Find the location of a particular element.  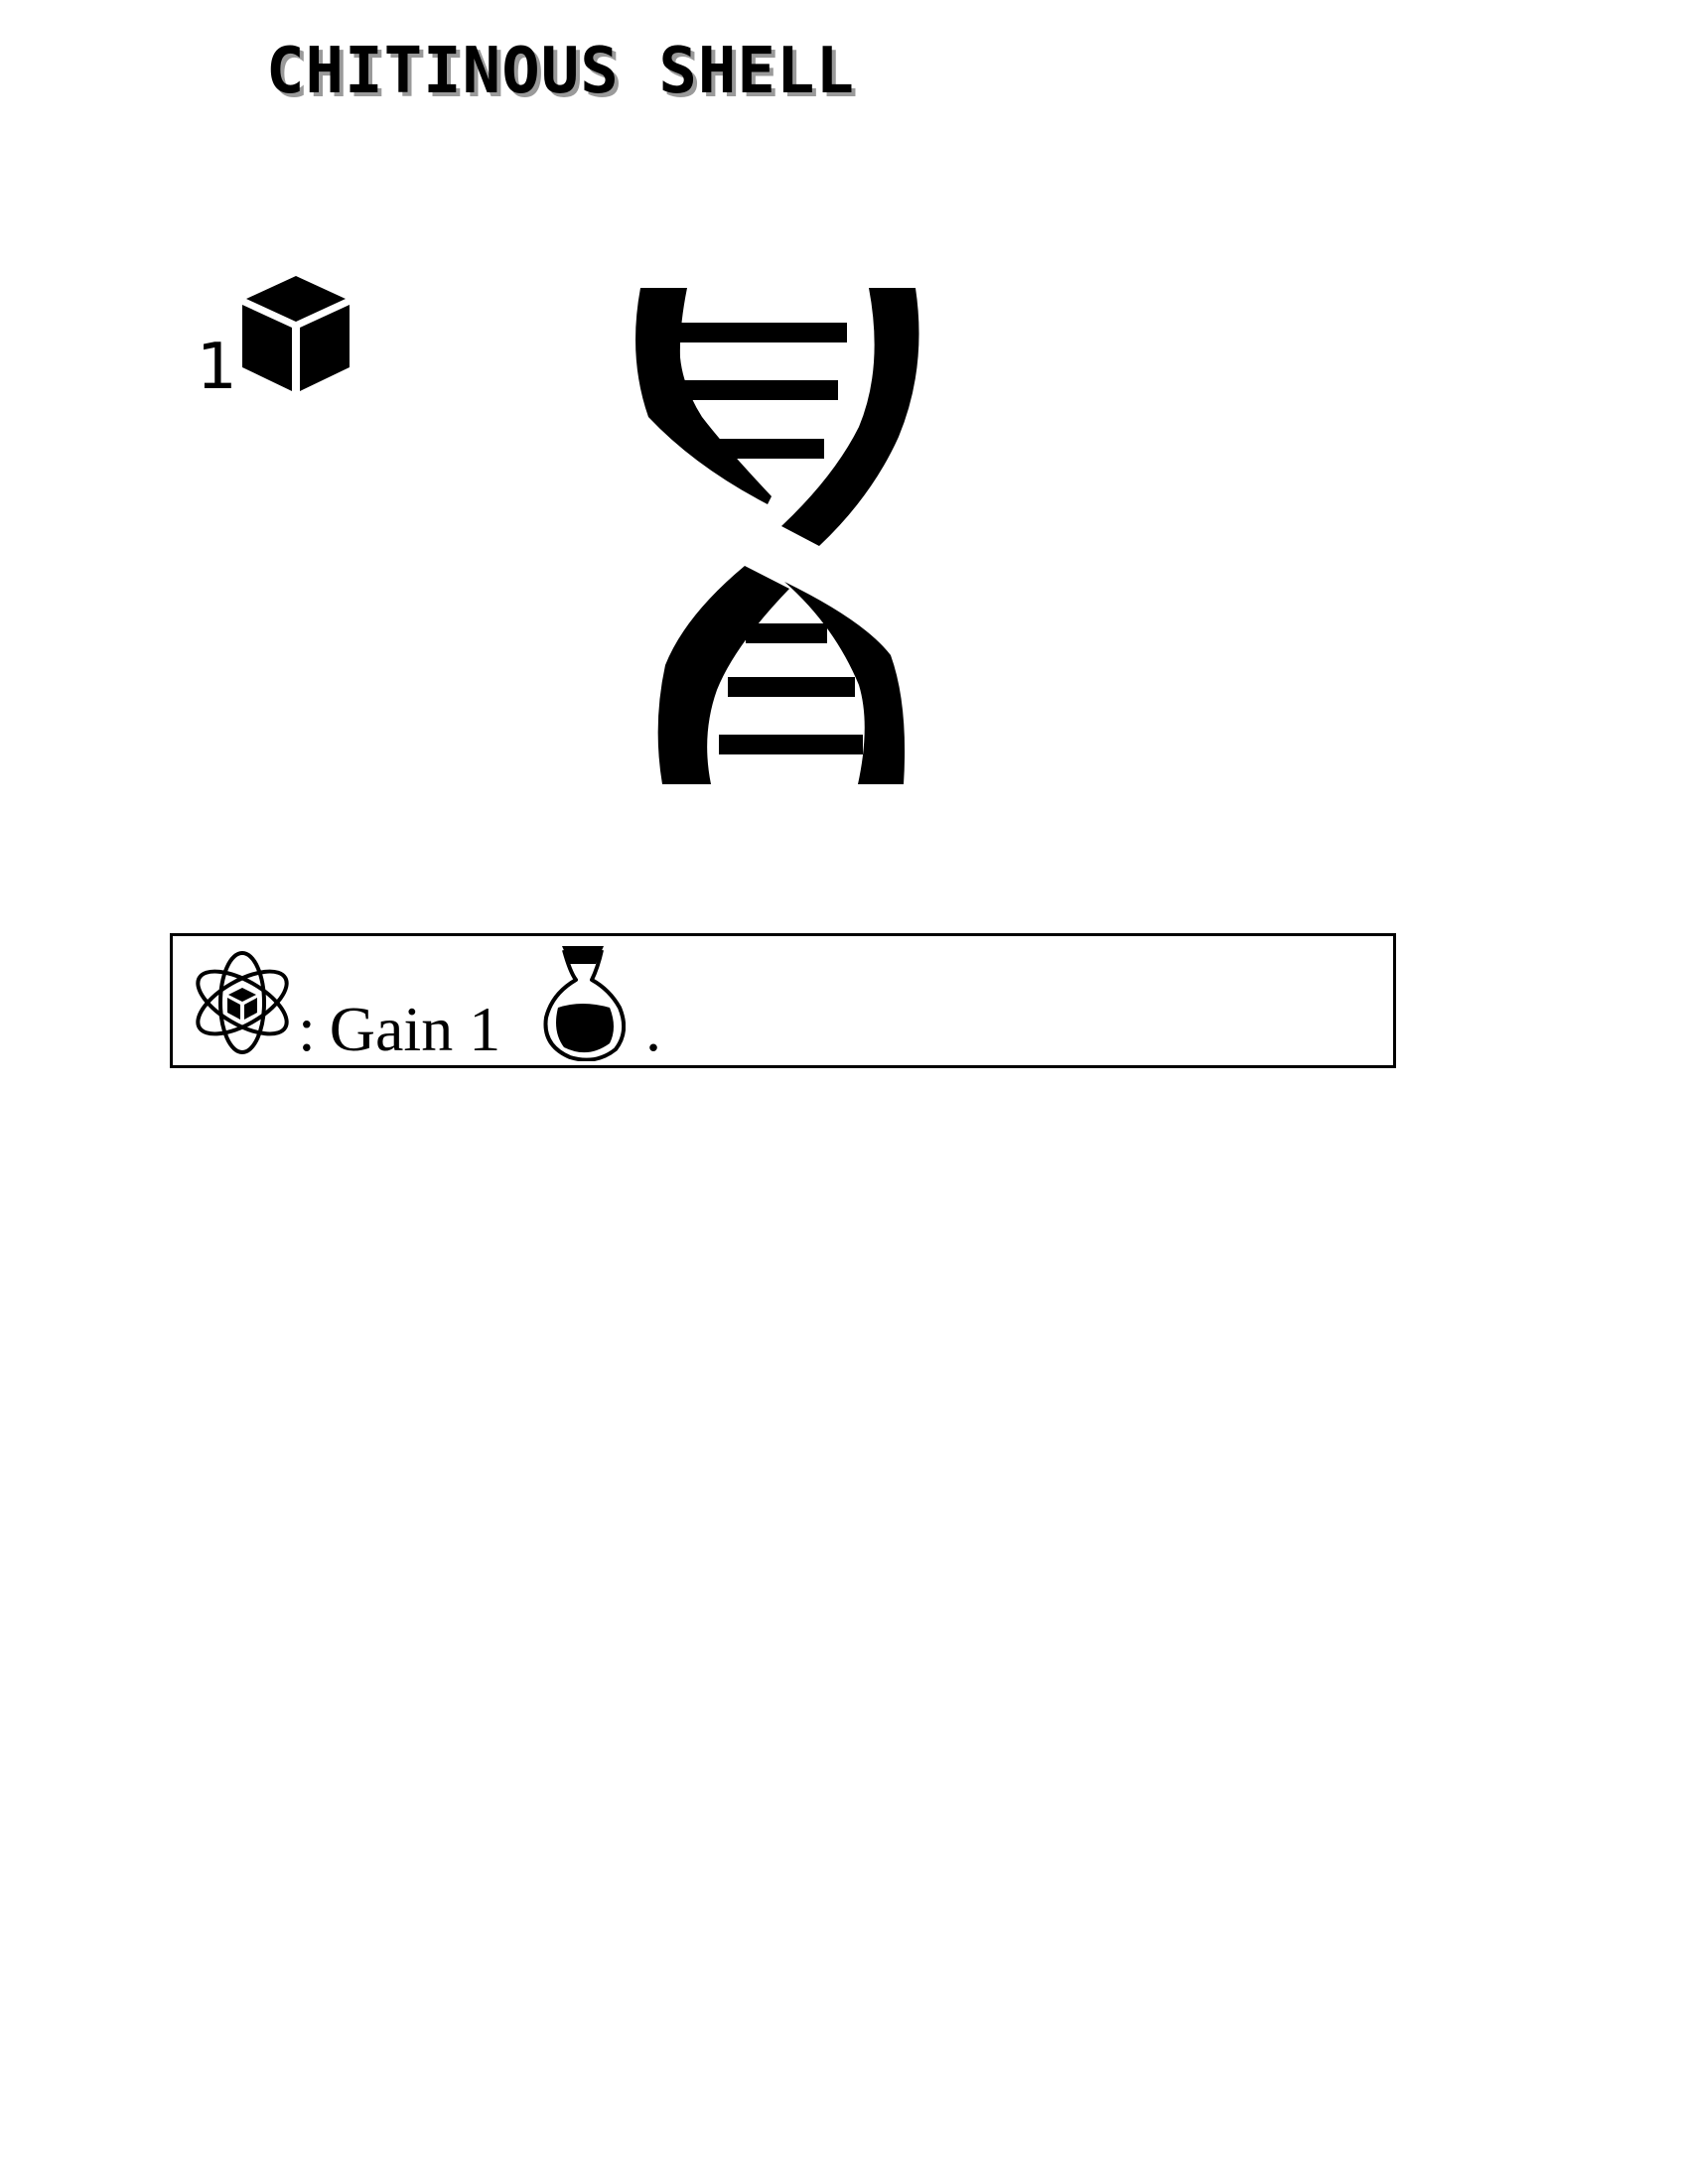

atom-cube-icon is located at coordinates (242, 1002).